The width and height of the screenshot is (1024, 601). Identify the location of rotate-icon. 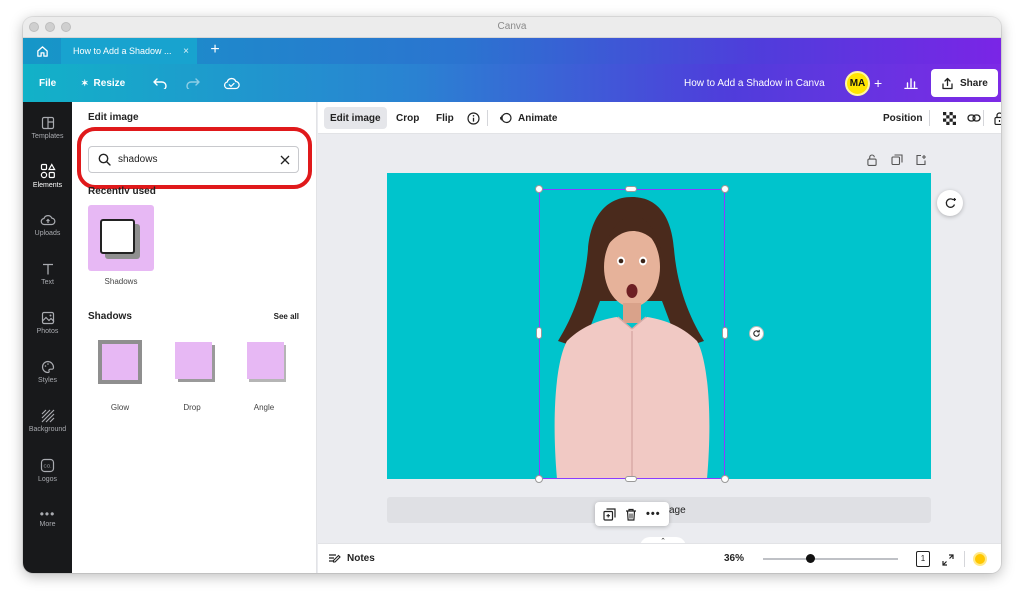
(756, 333).